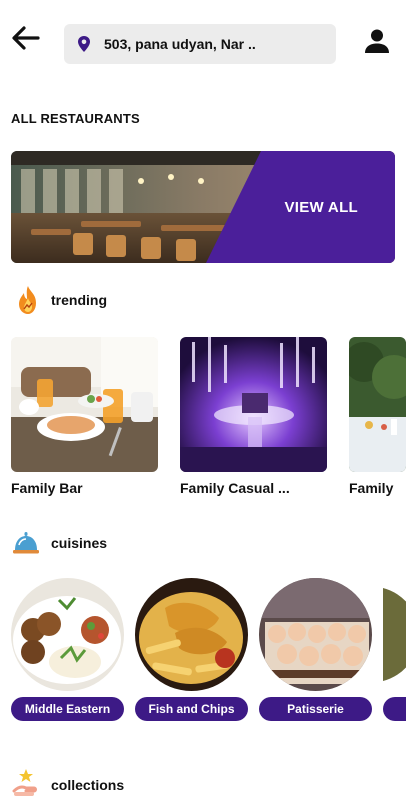 The width and height of the screenshot is (406, 802). I want to click on trending-title: trending, so click(79, 300).